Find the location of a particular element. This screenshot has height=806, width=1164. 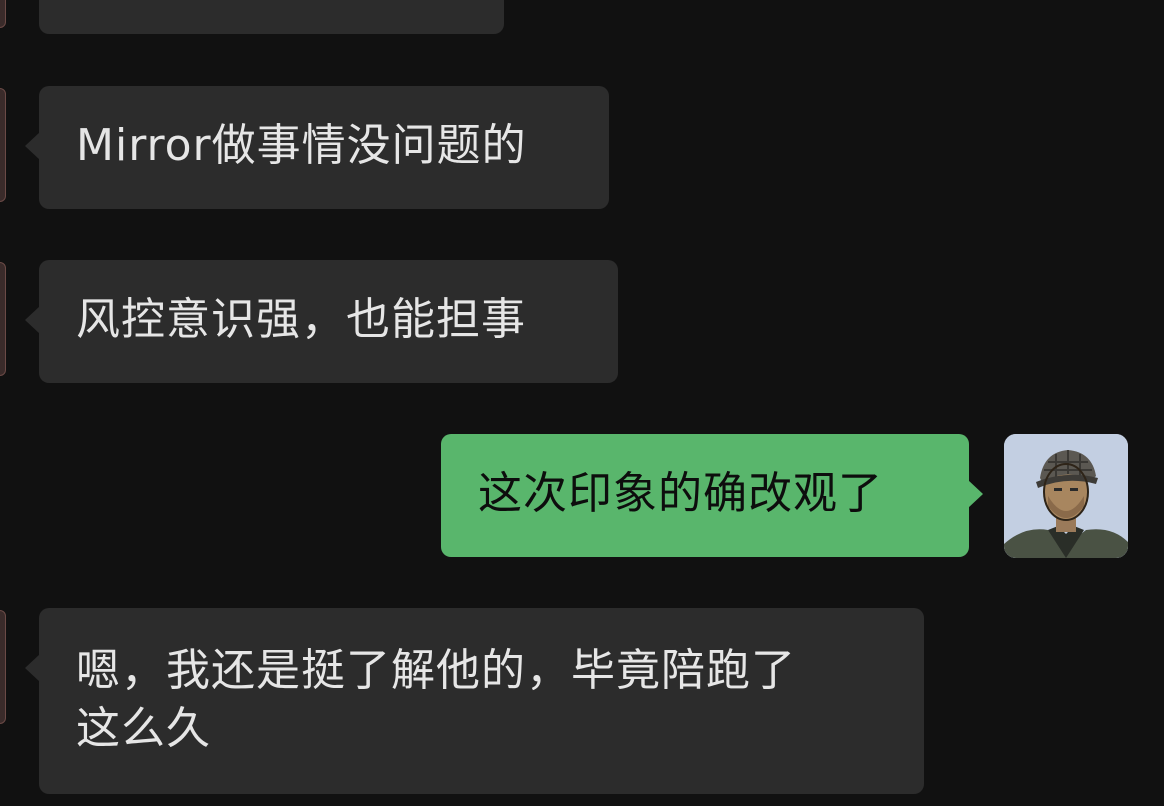

message-text: 风控意识强，也能担事 is located at coordinates (301, 319).